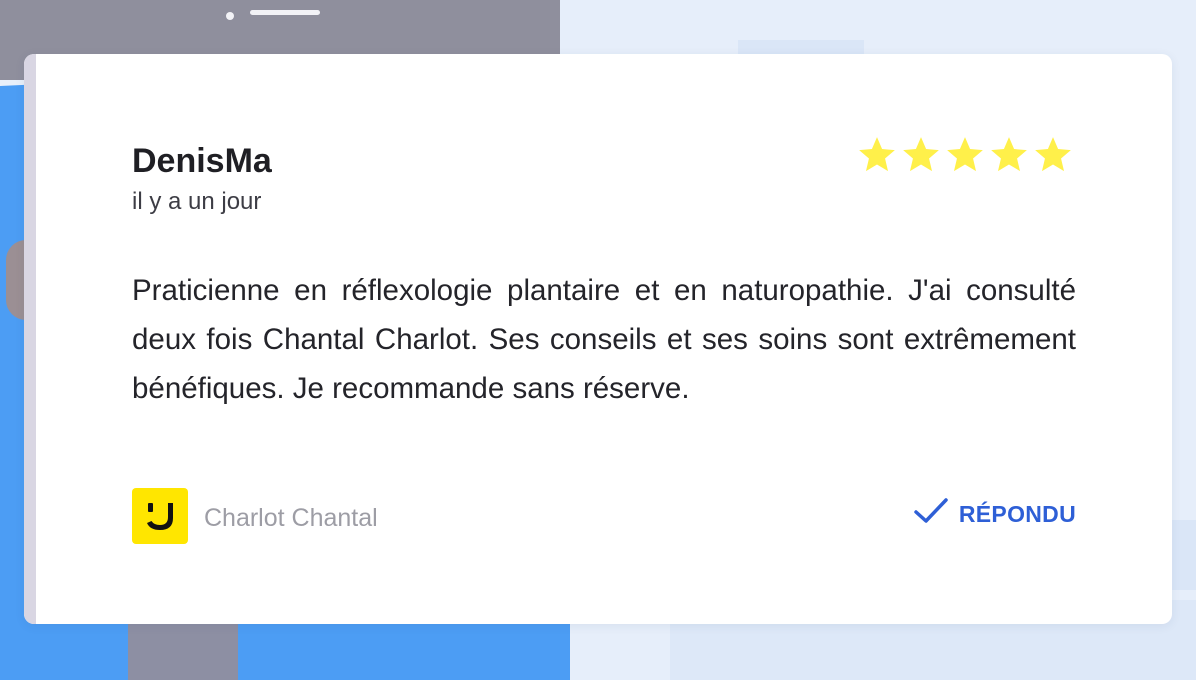 This screenshot has height=680, width=1196. I want to click on card-accent-bar, so click(30, 339).